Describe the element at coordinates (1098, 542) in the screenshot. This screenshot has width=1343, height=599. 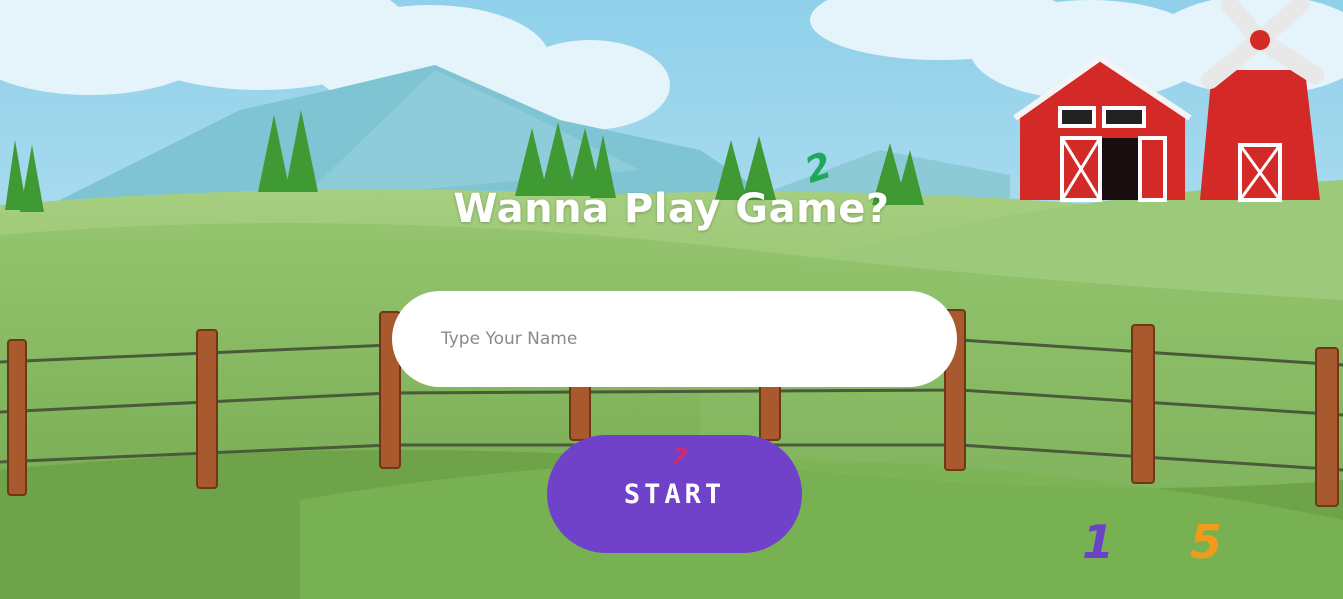
I see `floating-number-1: 1` at that location.